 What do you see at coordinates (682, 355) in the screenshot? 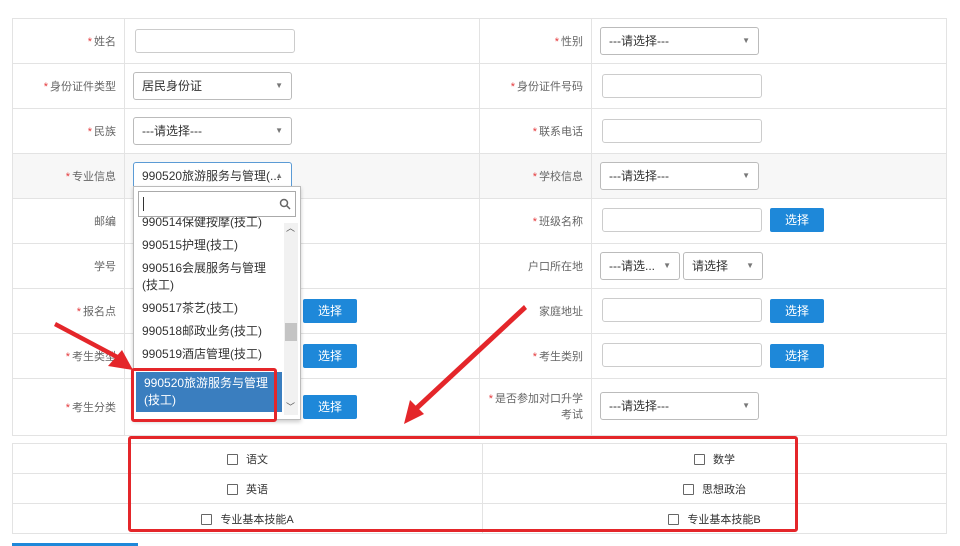
I see `candidate-category-input` at bounding box center [682, 355].